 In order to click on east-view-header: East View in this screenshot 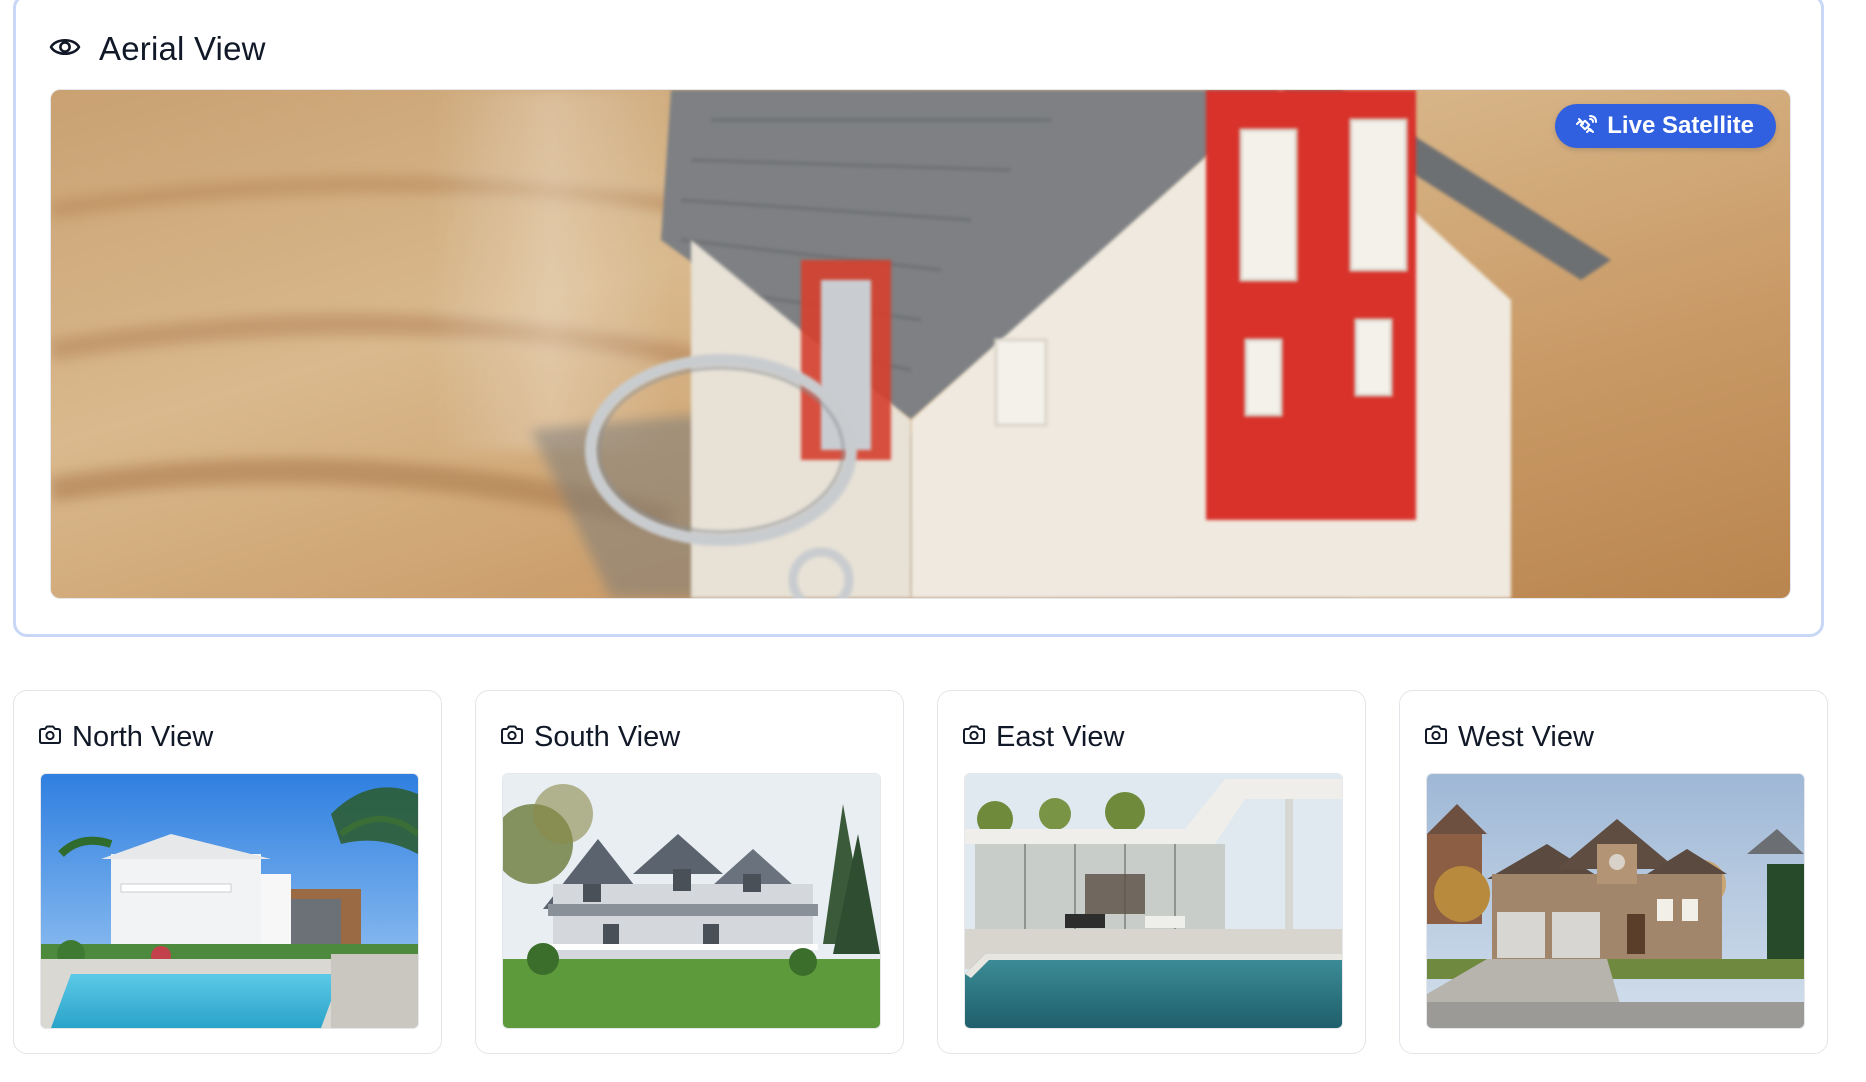, I will do `click(1043, 737)`.